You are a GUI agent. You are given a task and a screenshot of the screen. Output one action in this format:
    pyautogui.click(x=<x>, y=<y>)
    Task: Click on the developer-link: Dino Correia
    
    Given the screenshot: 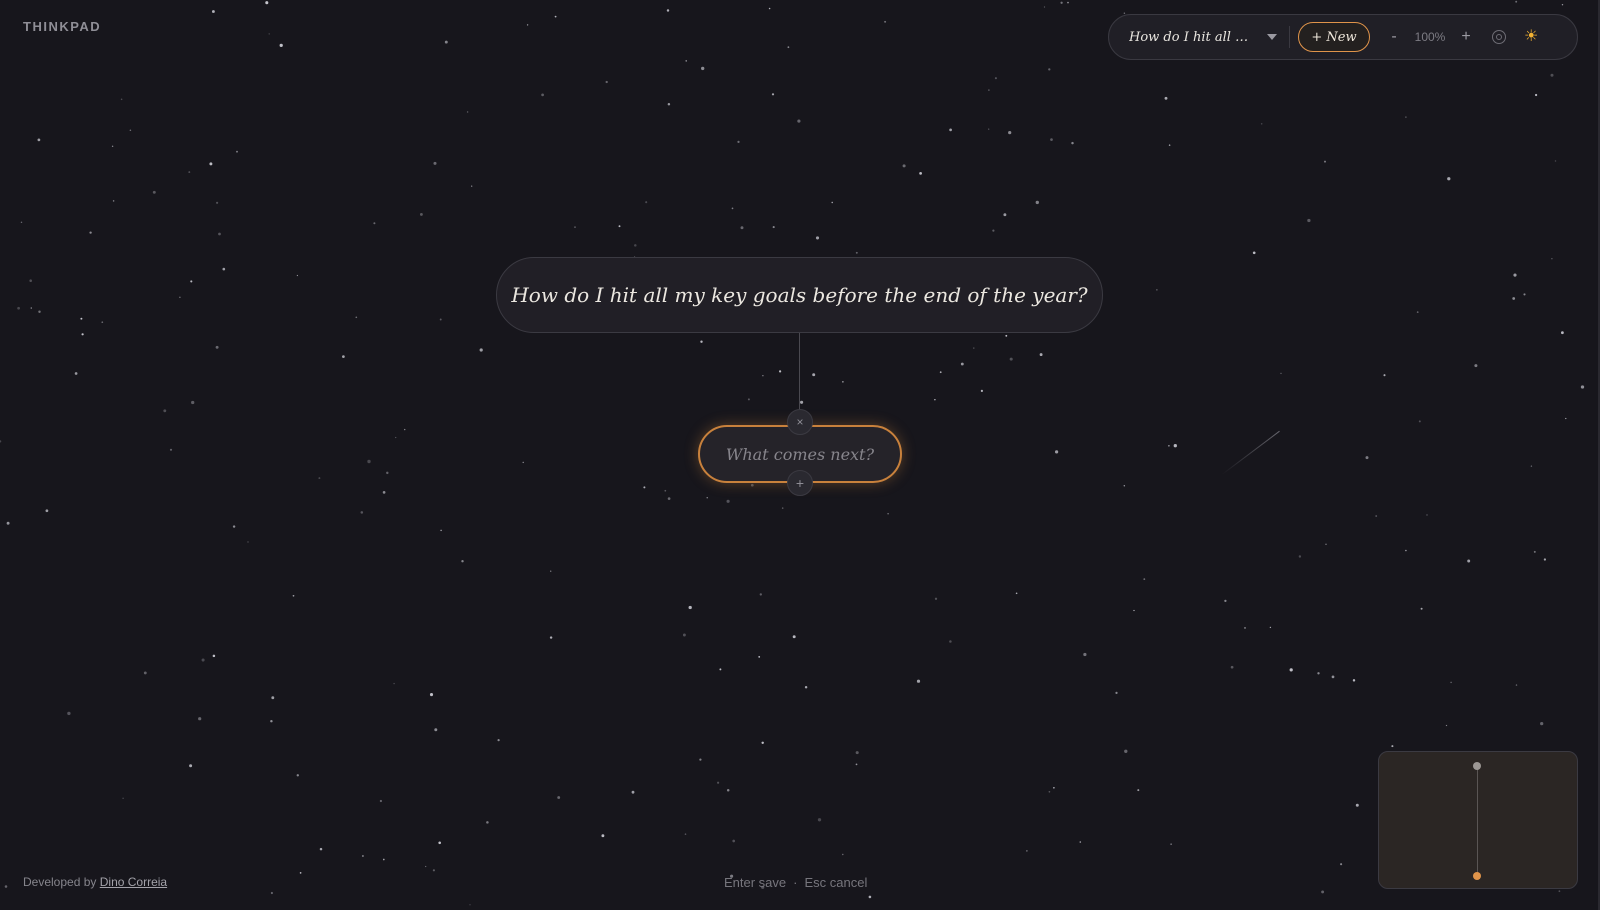 What is the action you would take?
    pyautogui.click(x=133, y=882)
    